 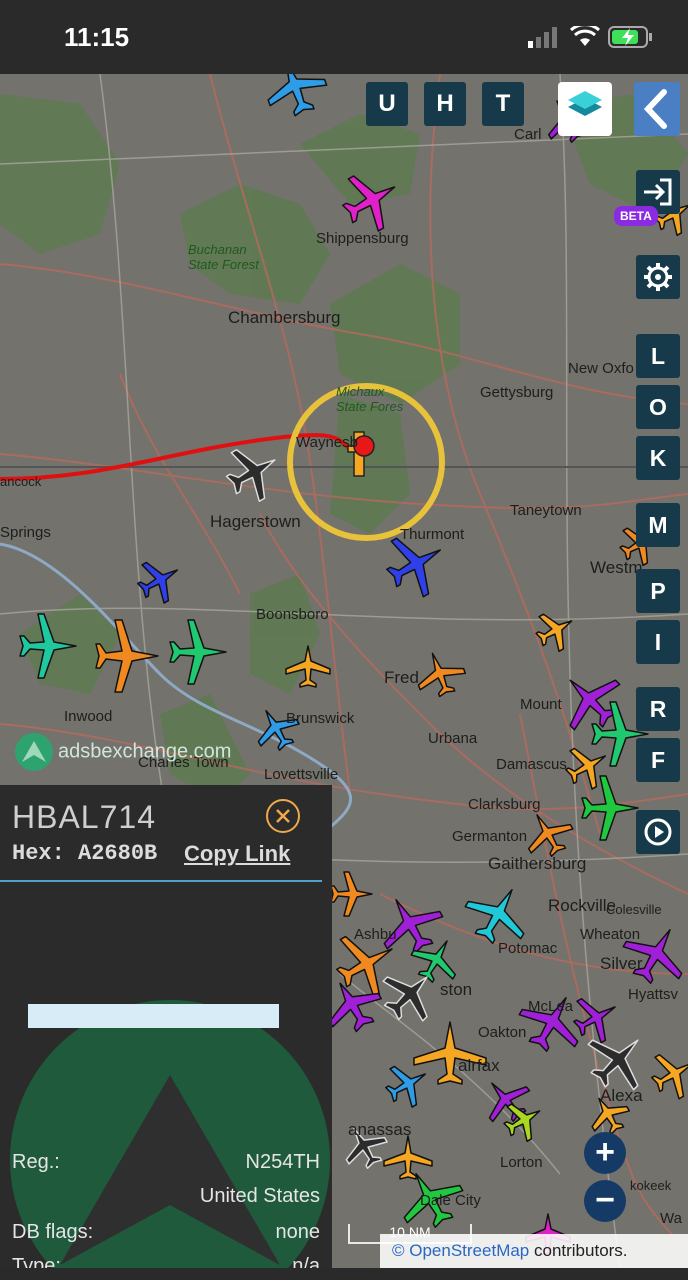 I want to click on toggle-l-button: L, so click(x=658, y=356).